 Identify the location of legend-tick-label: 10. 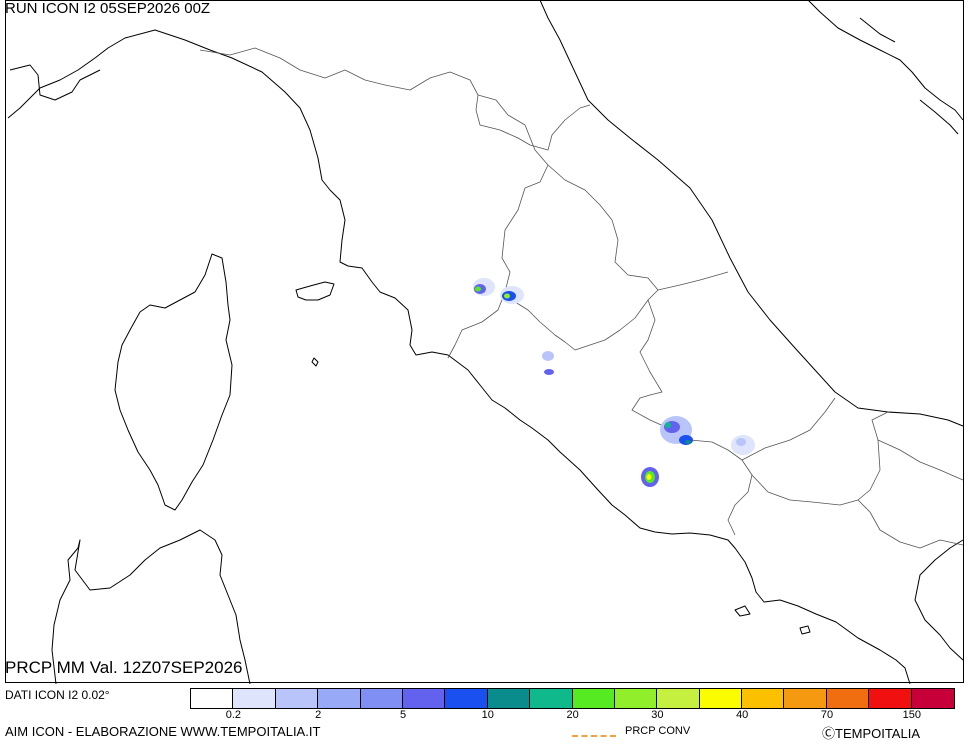
(487, 715).